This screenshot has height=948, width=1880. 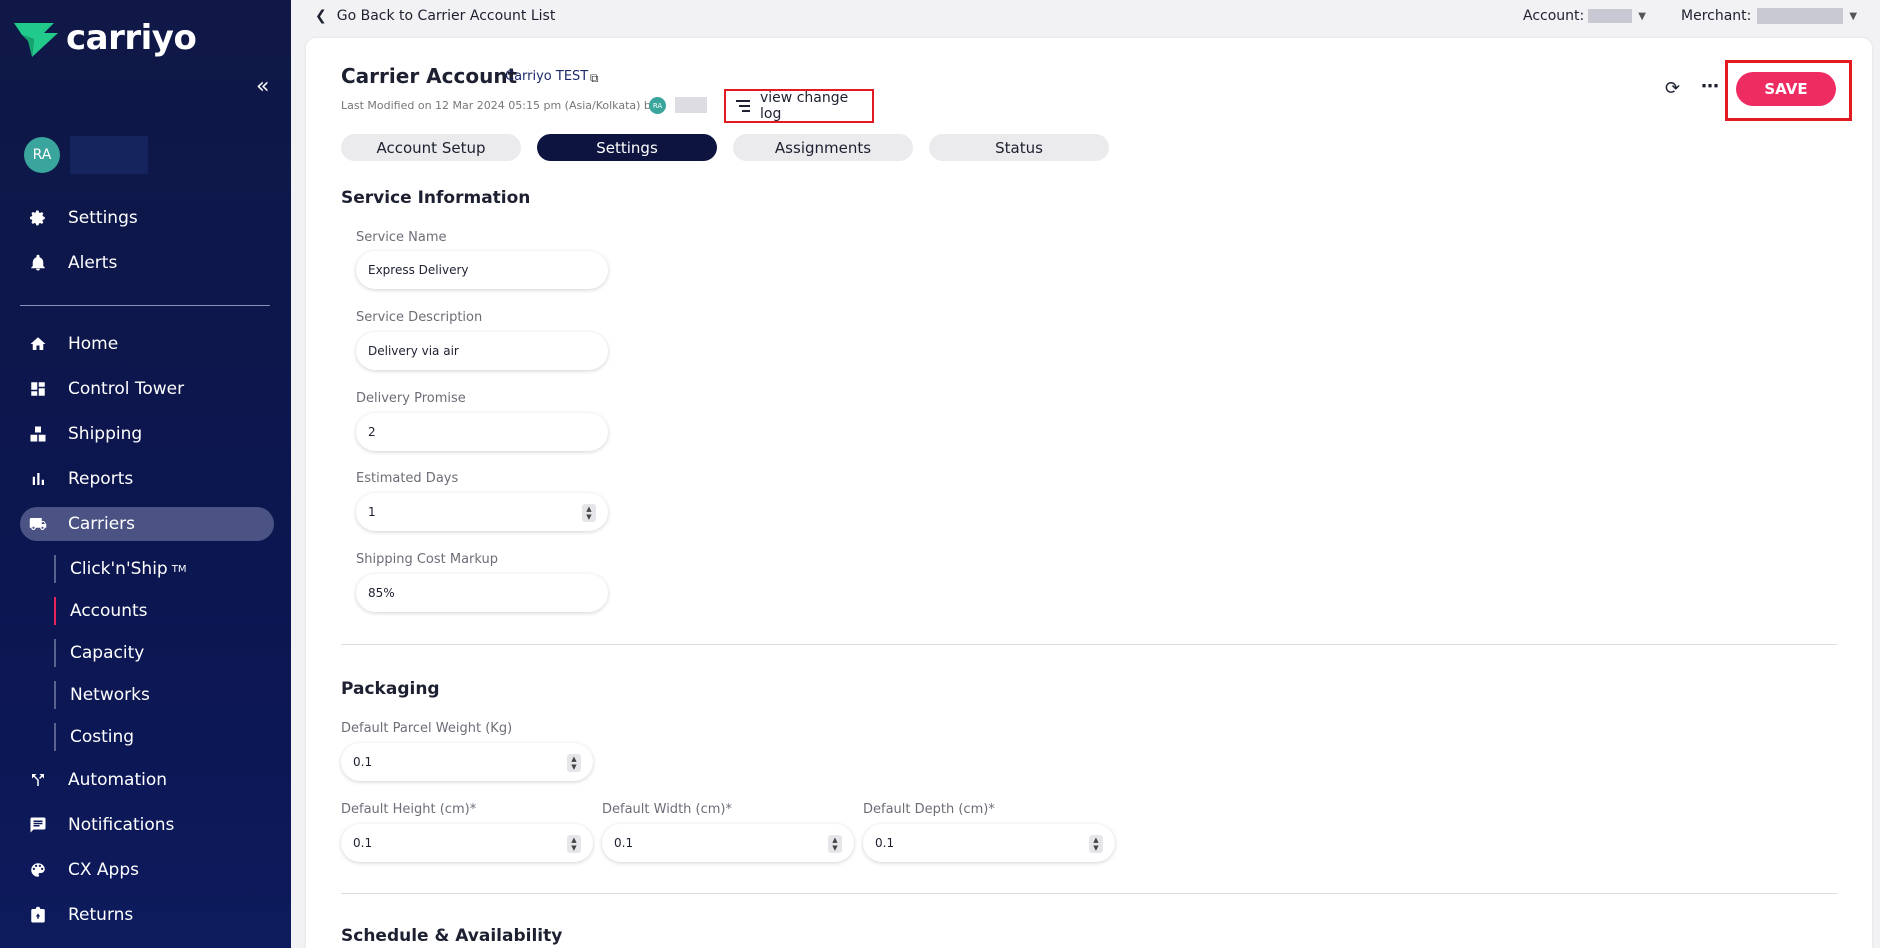 I want to click on merchant-value-redacted, so click(x=1800, y=16).